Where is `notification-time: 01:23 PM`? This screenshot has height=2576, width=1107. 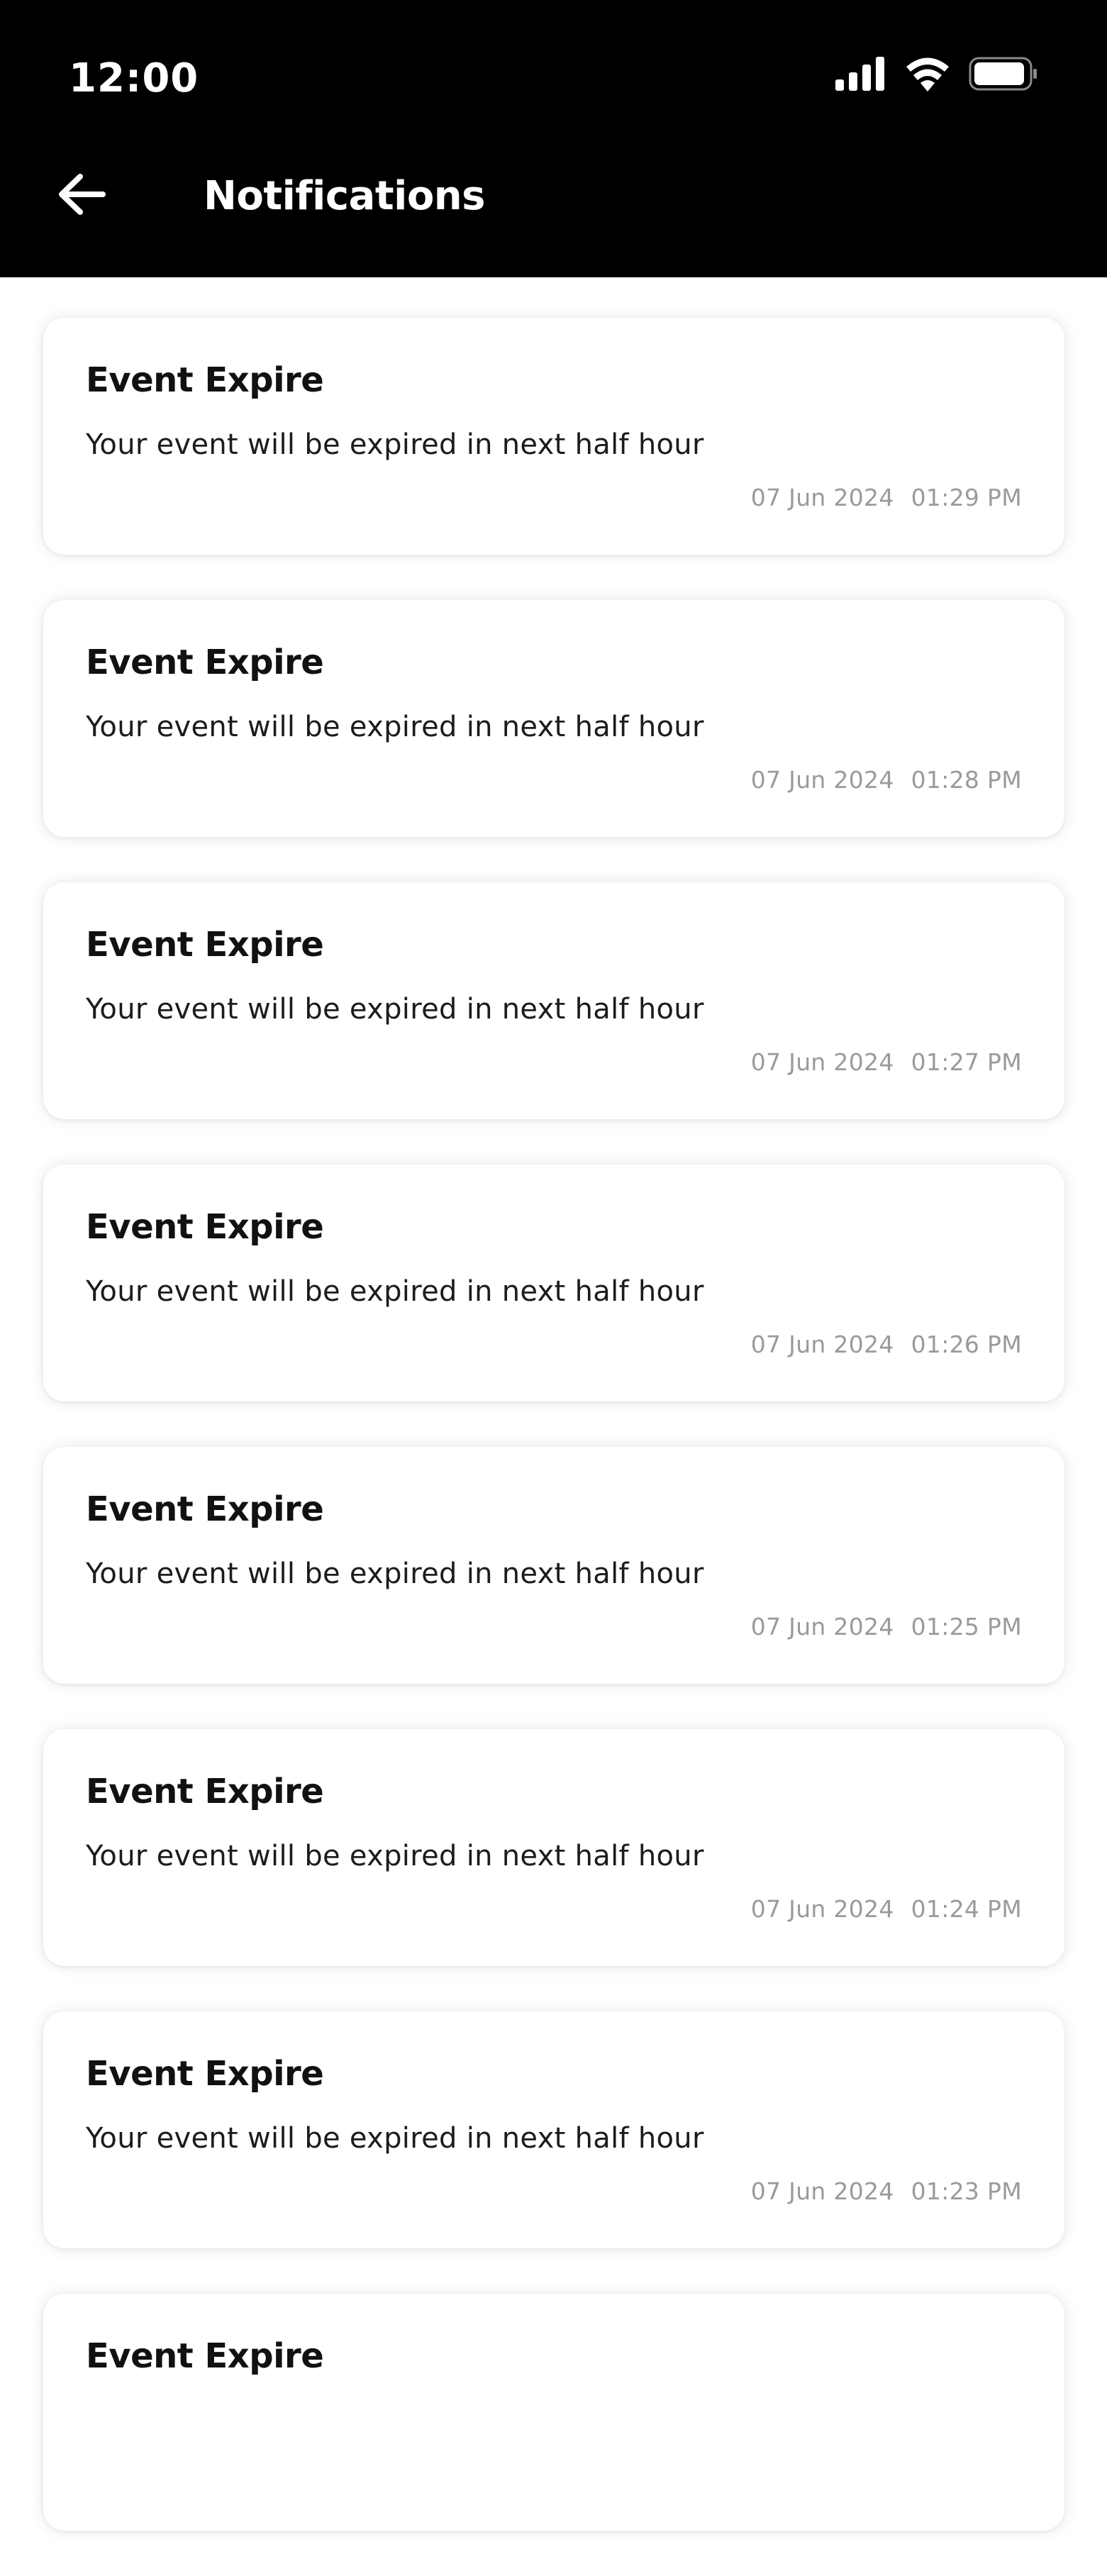 notification-time: 01:23 PM is located at coordinates (966, 2191).